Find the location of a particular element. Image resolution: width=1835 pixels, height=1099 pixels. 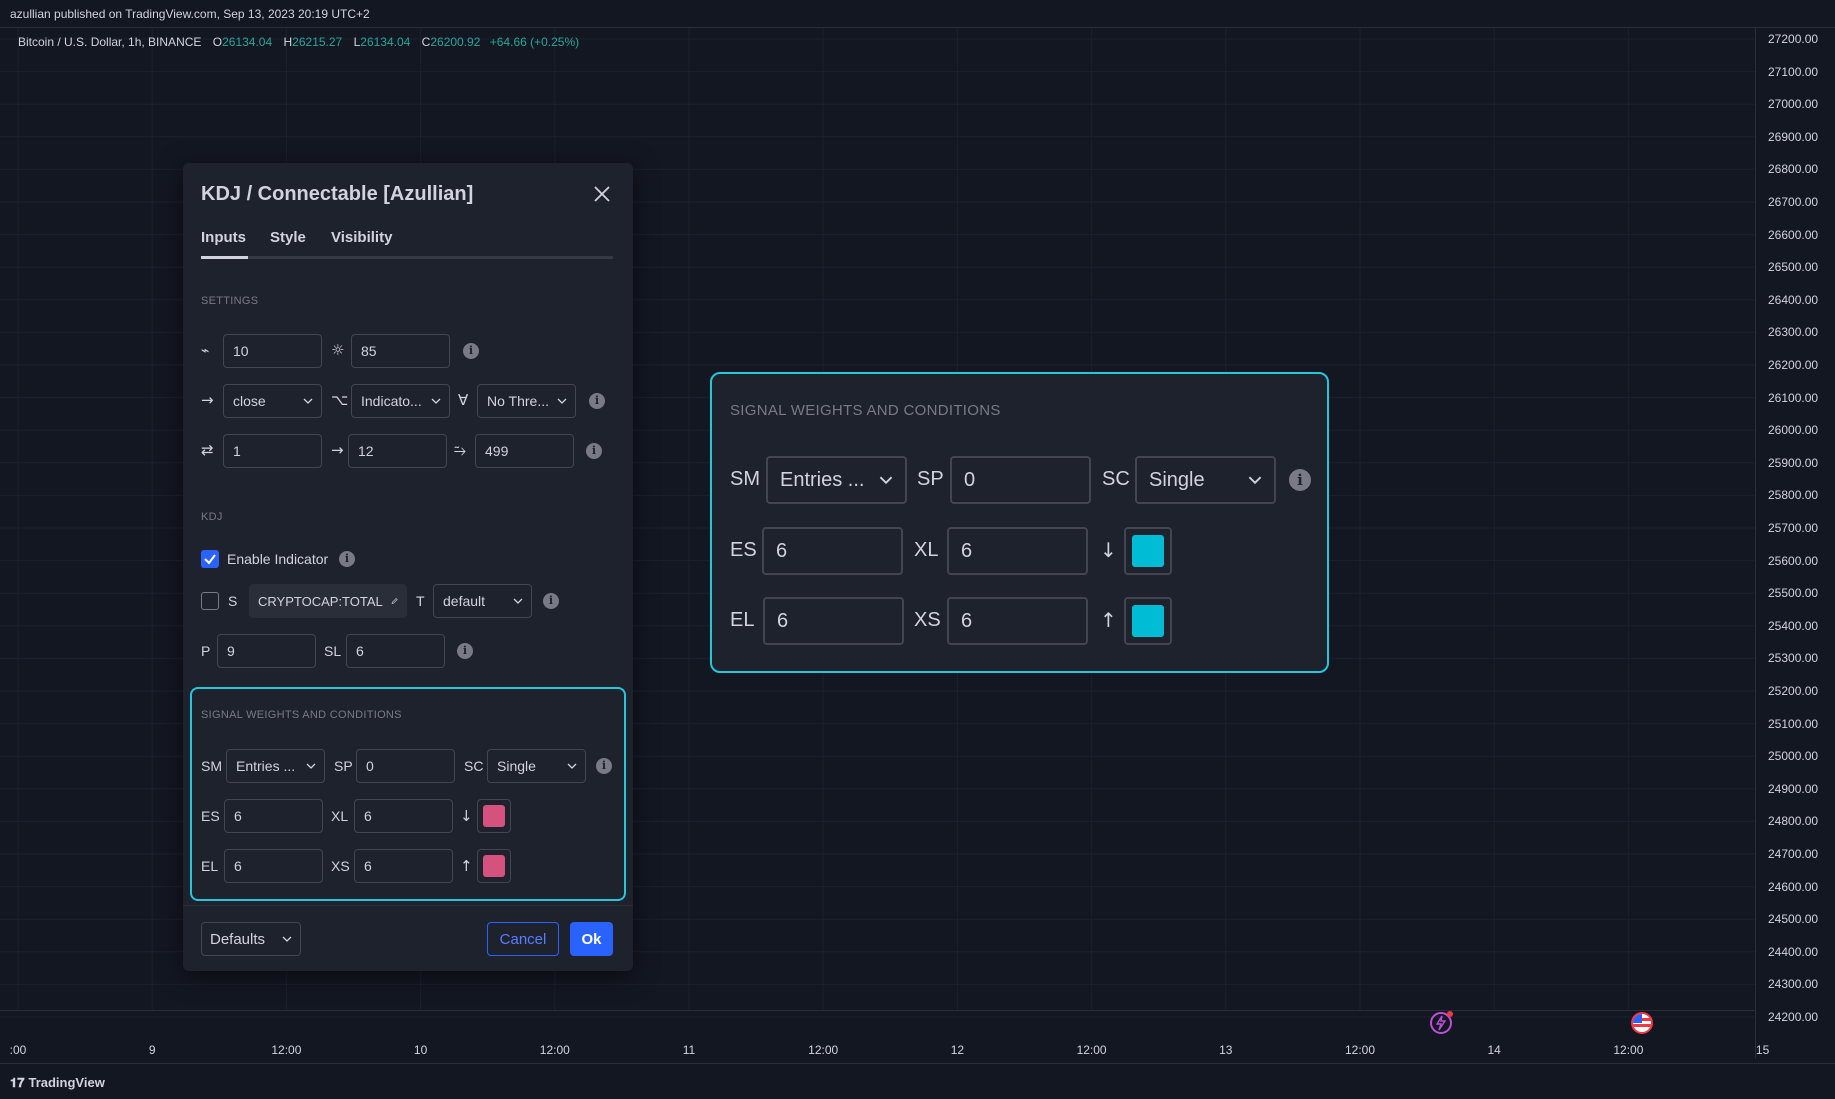

zoom-up-color-picker is located at coordinates (1148, 621).